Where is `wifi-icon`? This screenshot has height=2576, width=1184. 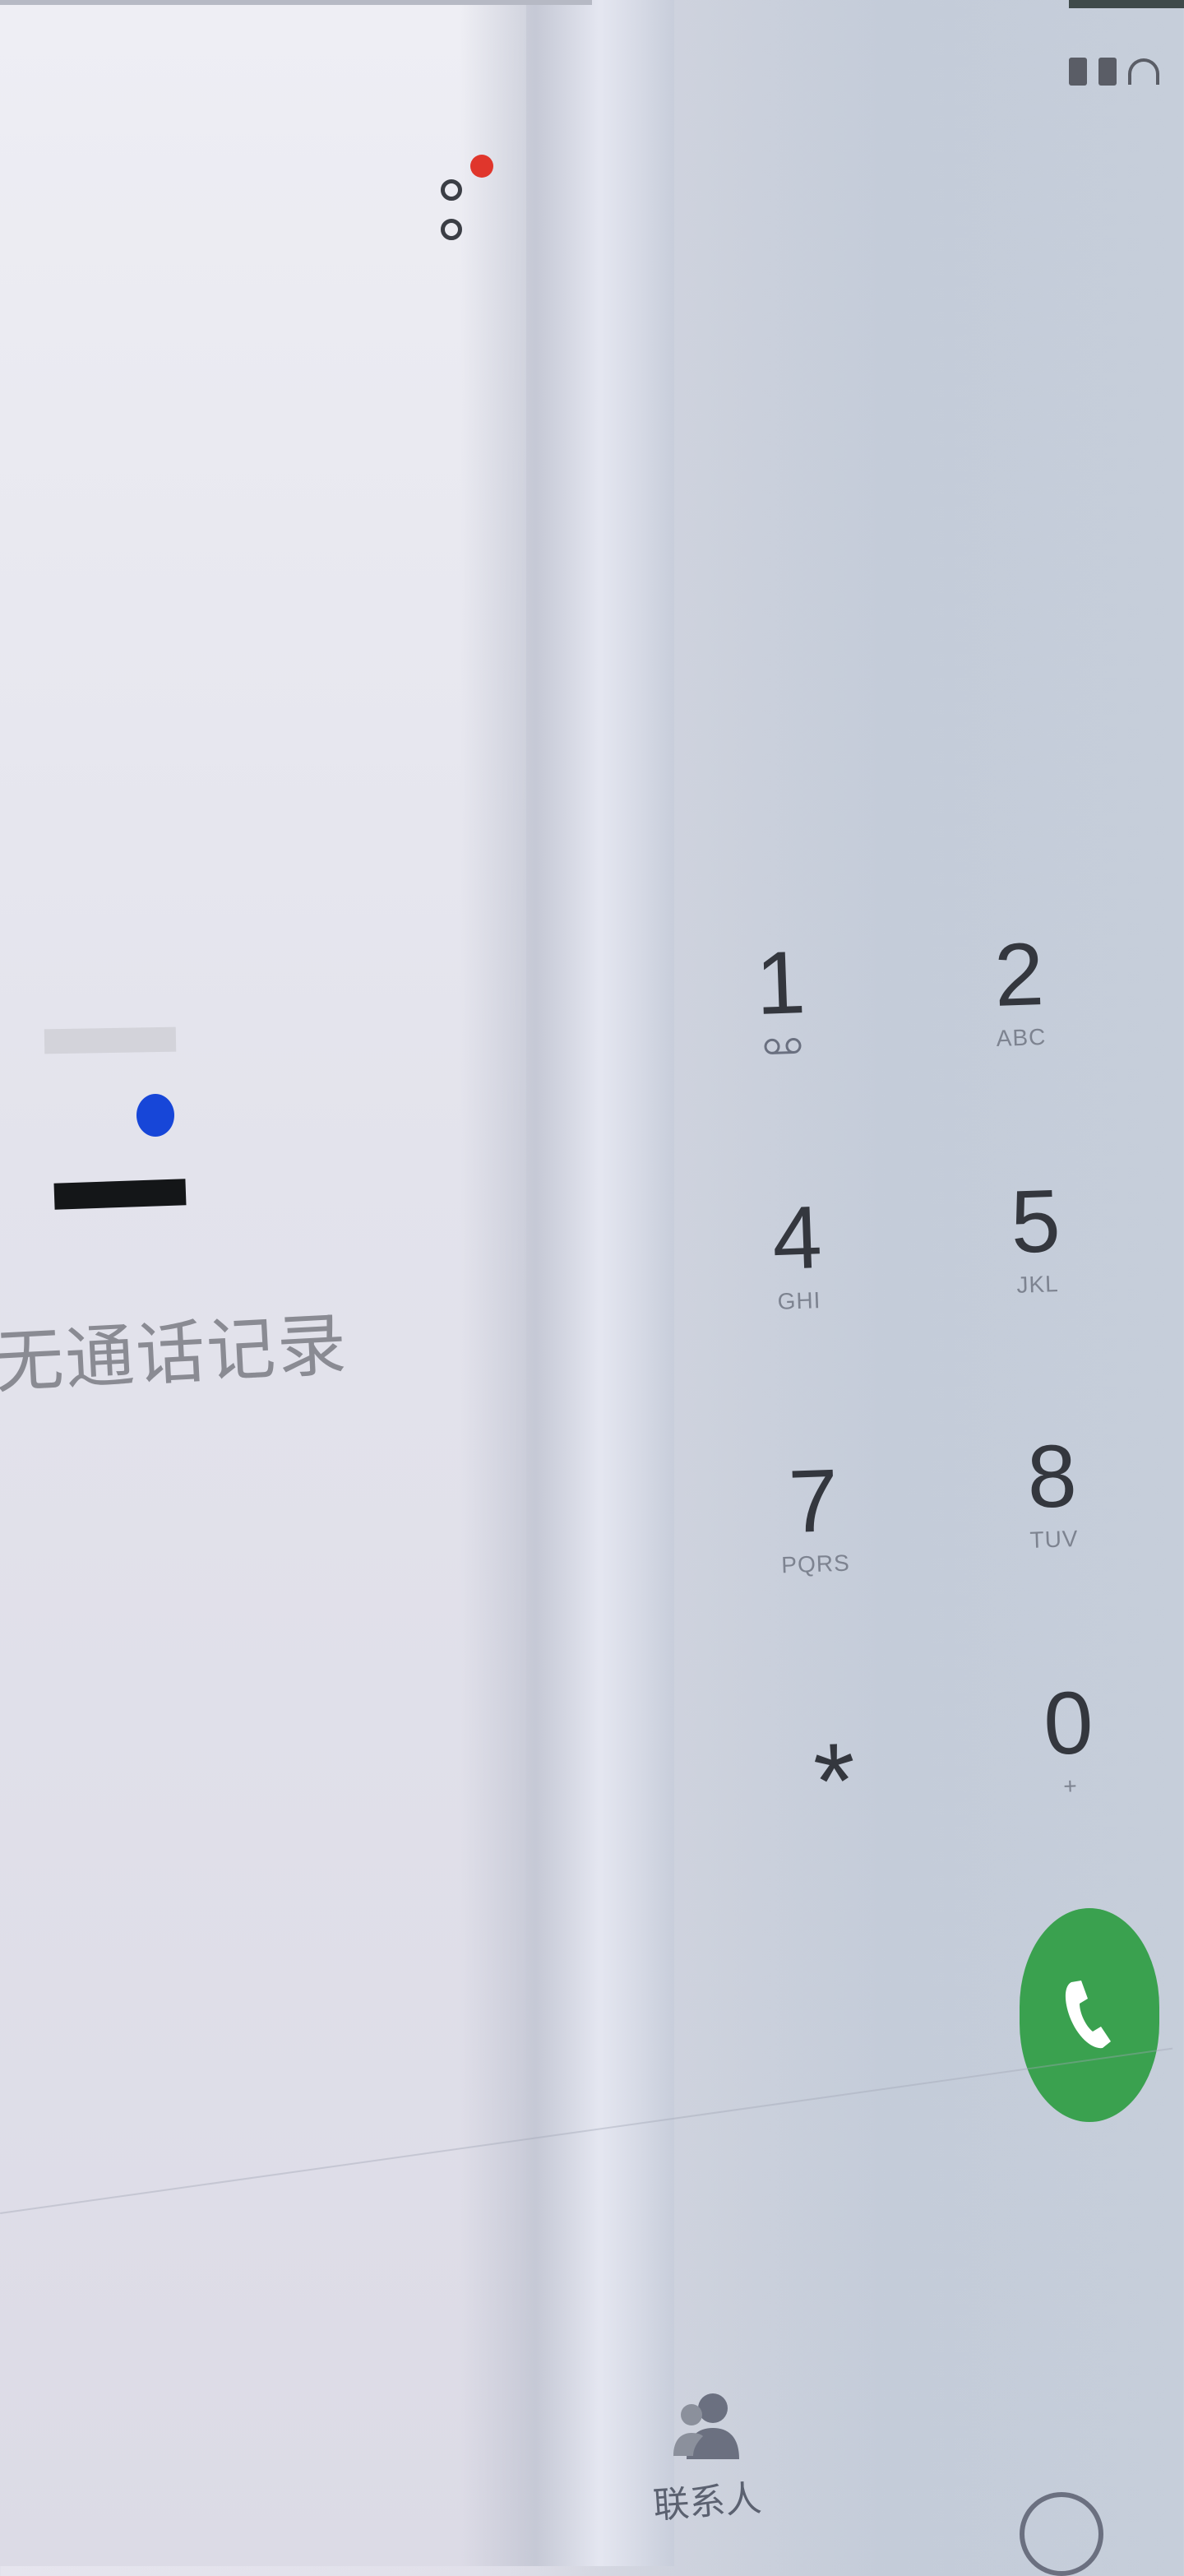
wifi-icon is located at coordinates (1143, 71).